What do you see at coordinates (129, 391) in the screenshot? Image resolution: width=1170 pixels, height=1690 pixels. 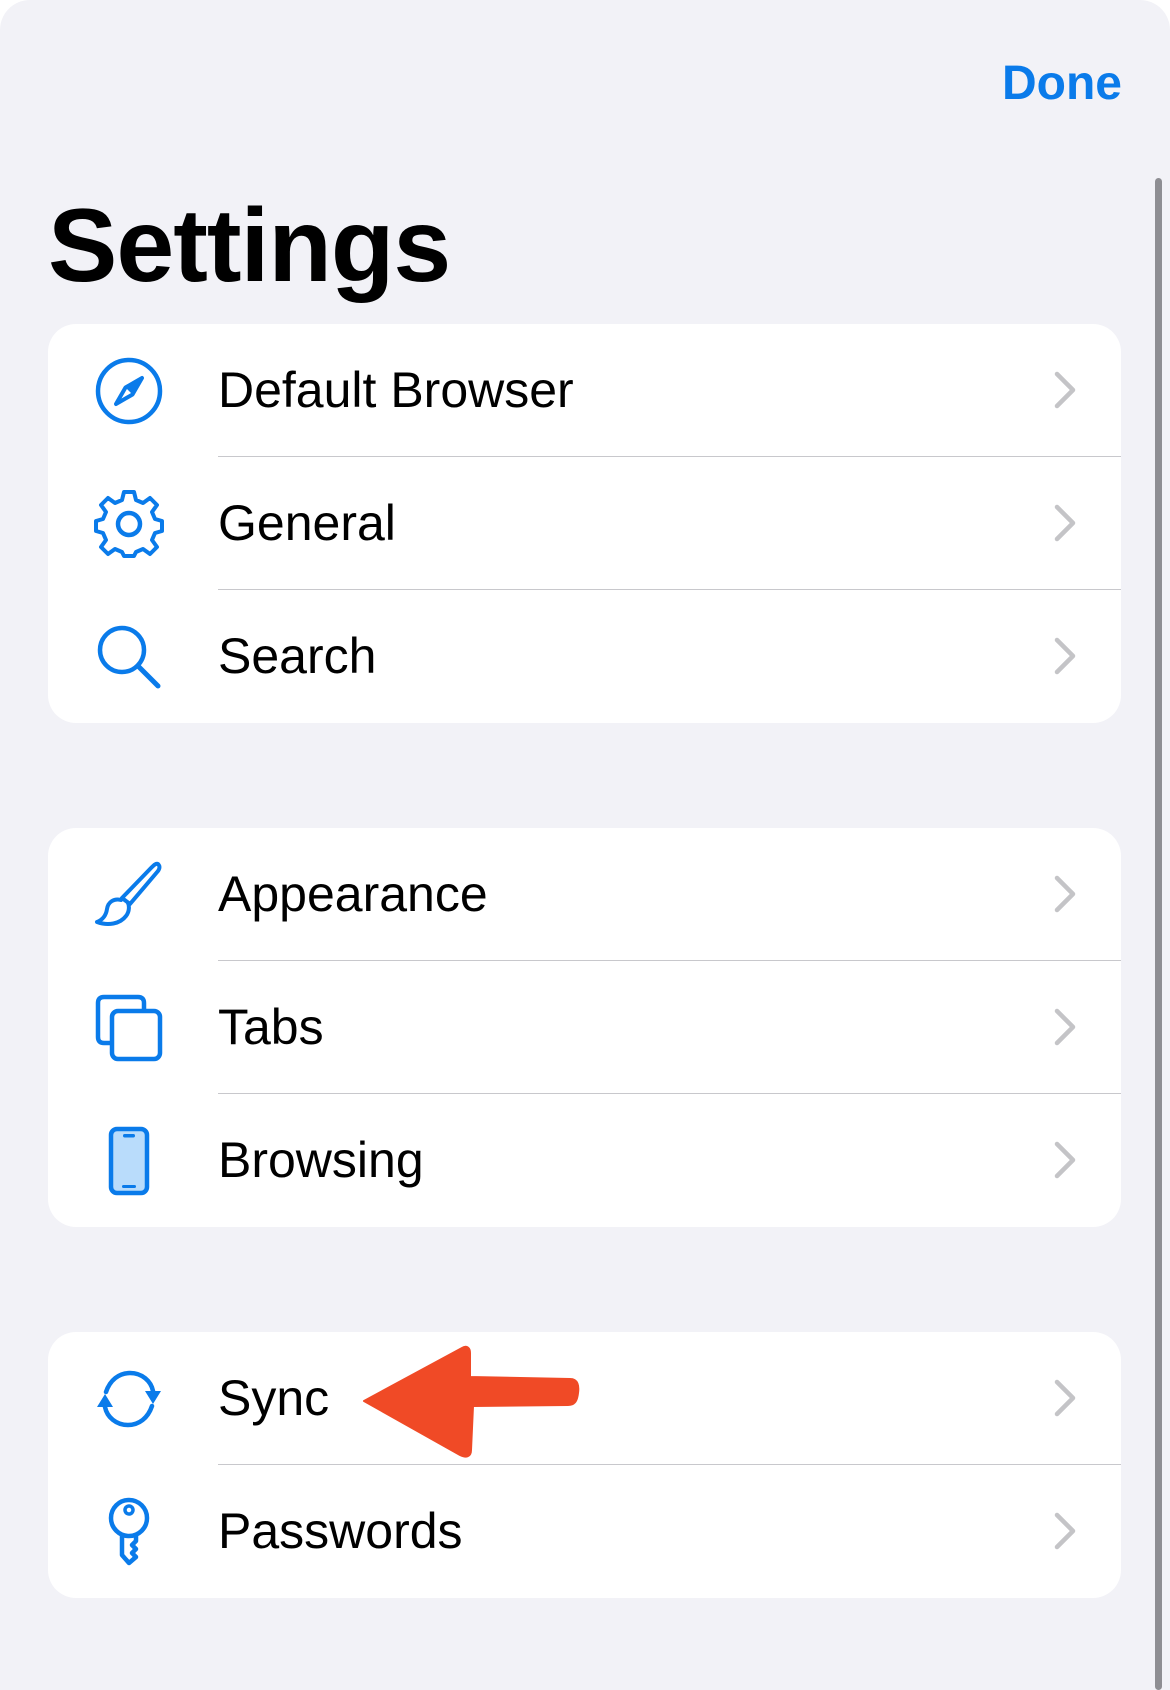 I see `compass-icon` at bounding box center [129, 391].